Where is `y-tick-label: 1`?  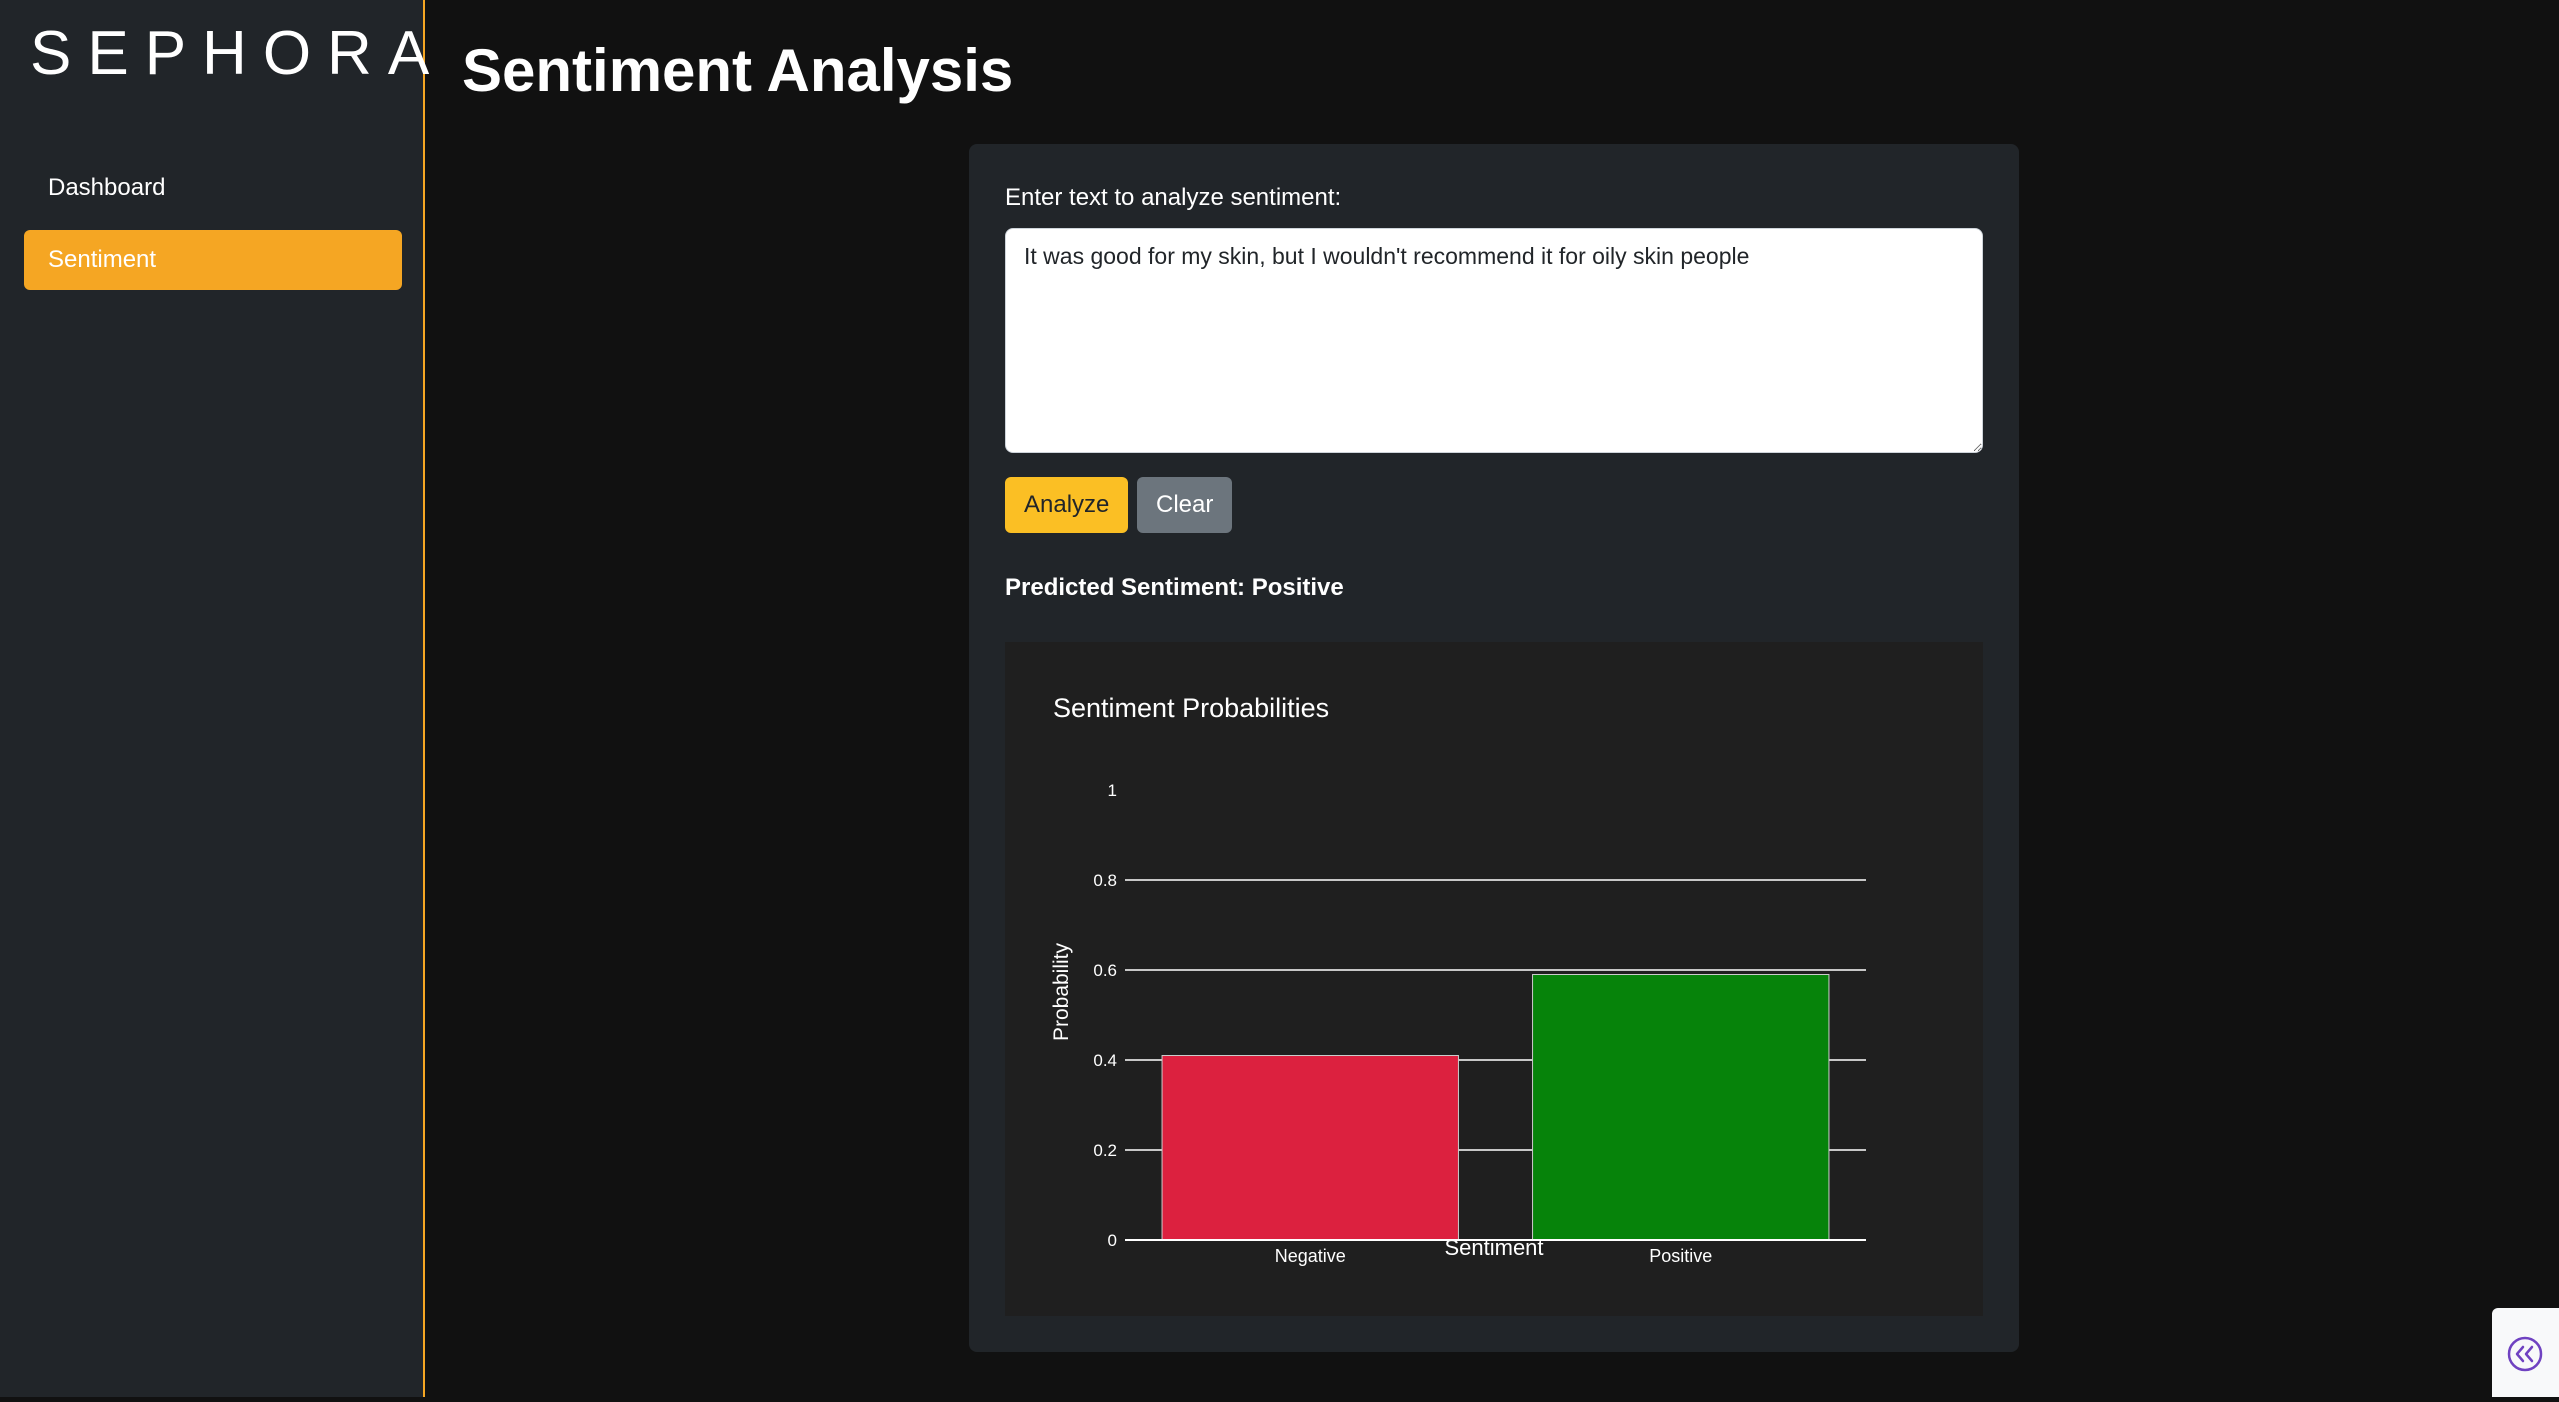
y-tick-label: 1 is located at coordinates (1112, 790).